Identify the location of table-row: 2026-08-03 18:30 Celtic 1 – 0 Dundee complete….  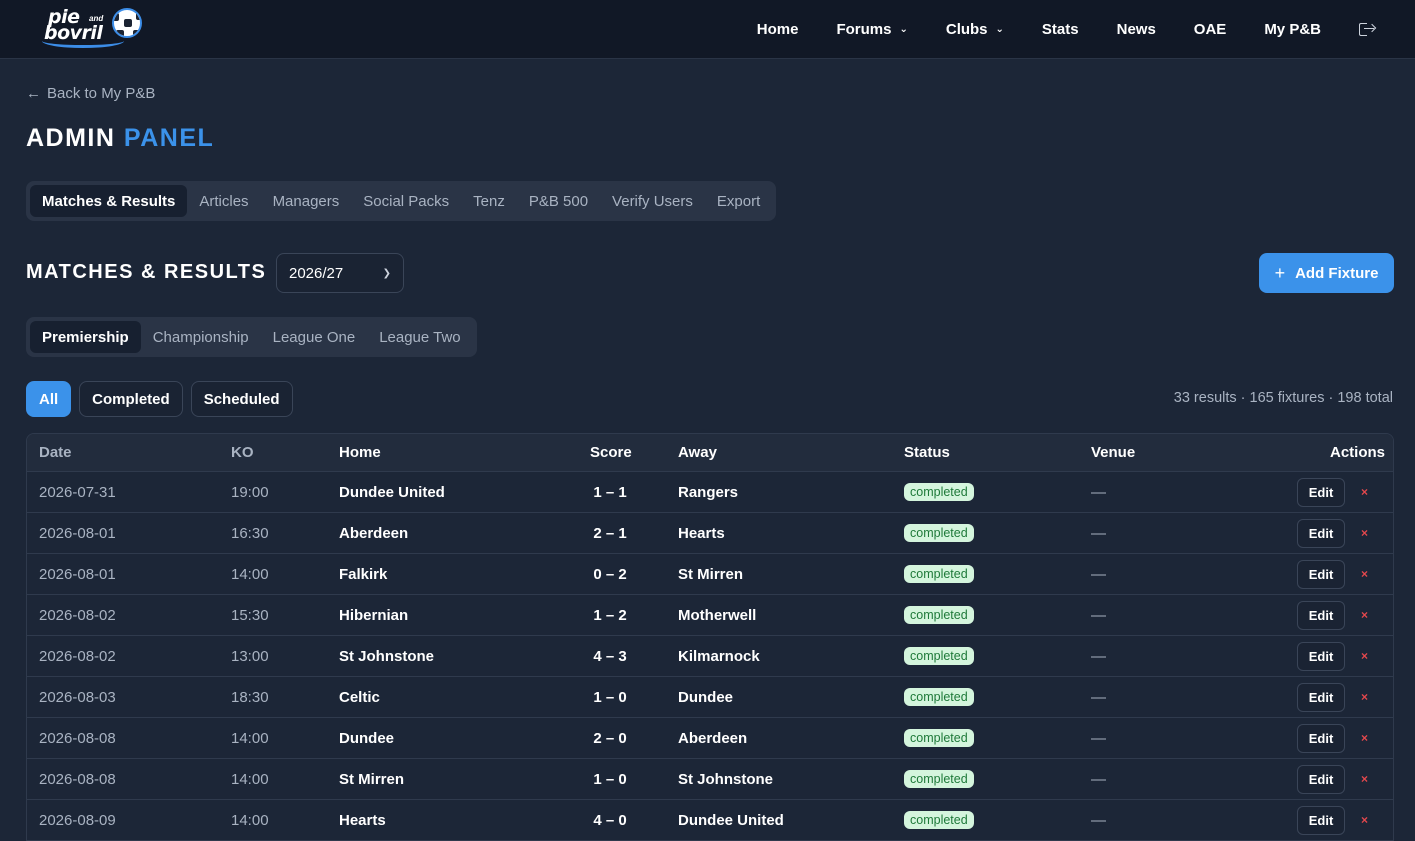
(710, 697).